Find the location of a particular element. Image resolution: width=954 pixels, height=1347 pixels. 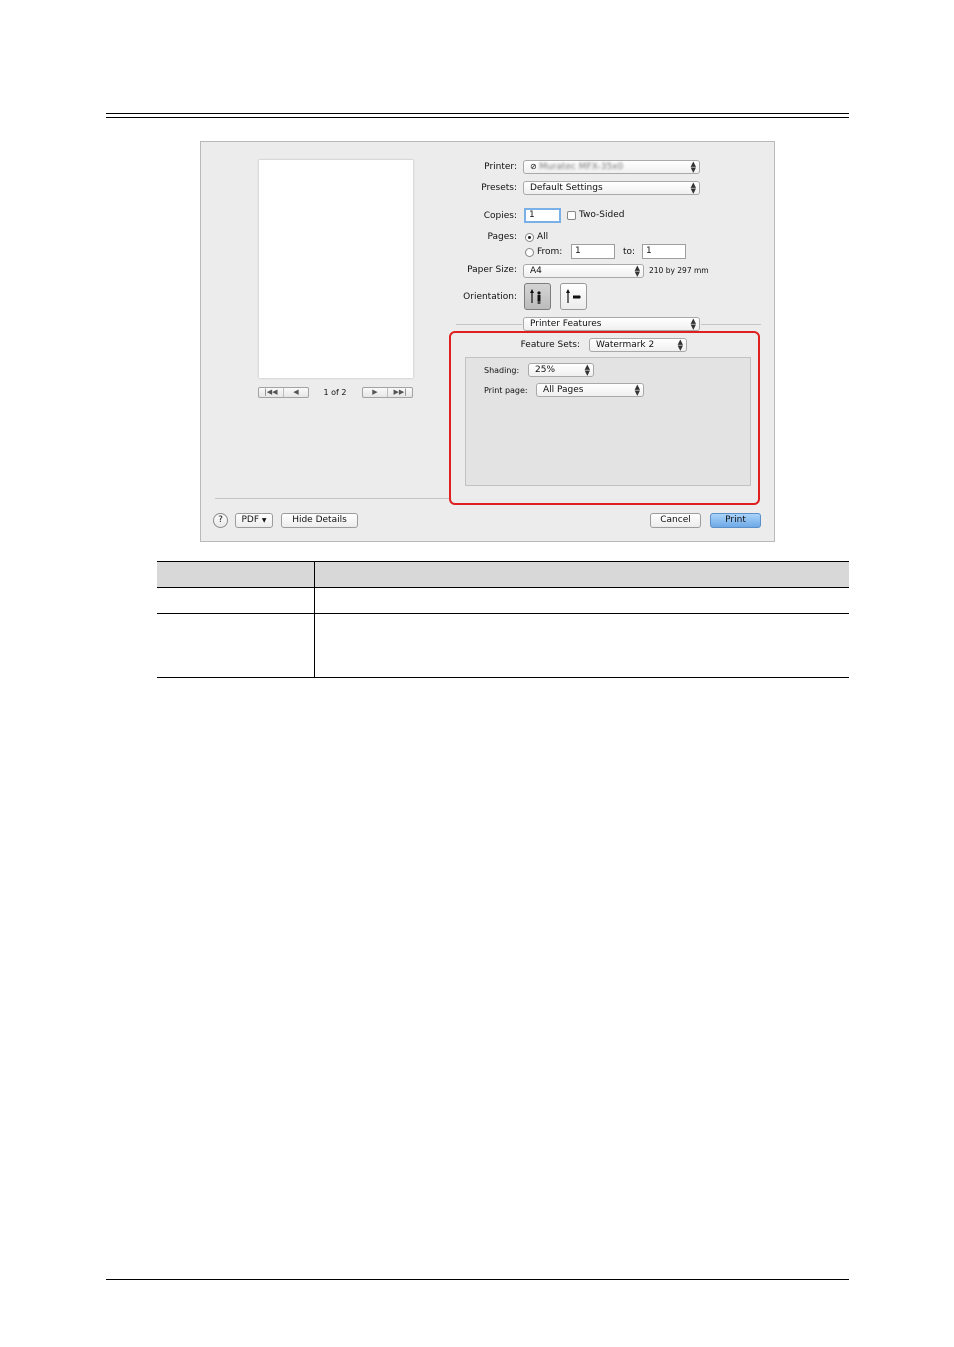

pages-from-radio is located at coordinates (529, 252).